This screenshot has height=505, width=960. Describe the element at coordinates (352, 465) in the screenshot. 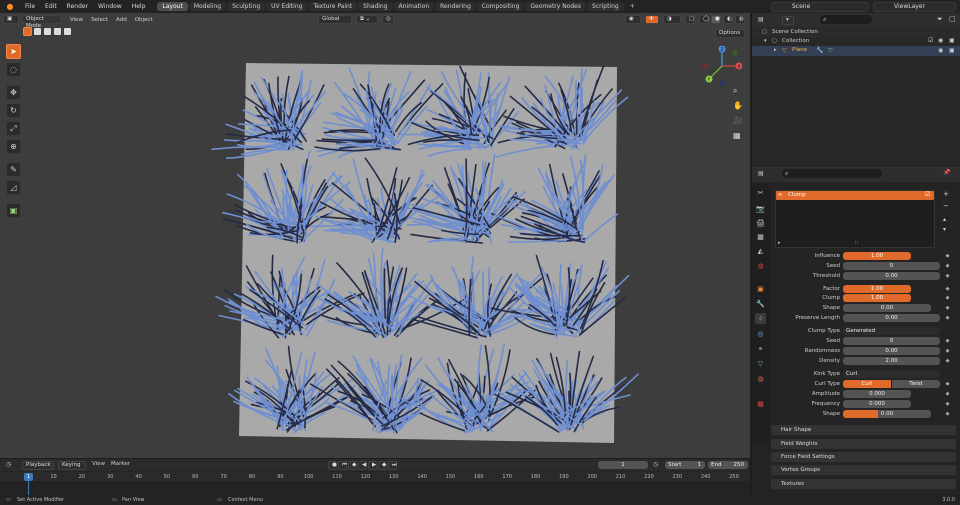

I see `prev-keyframe-icon: ◆` at that location.